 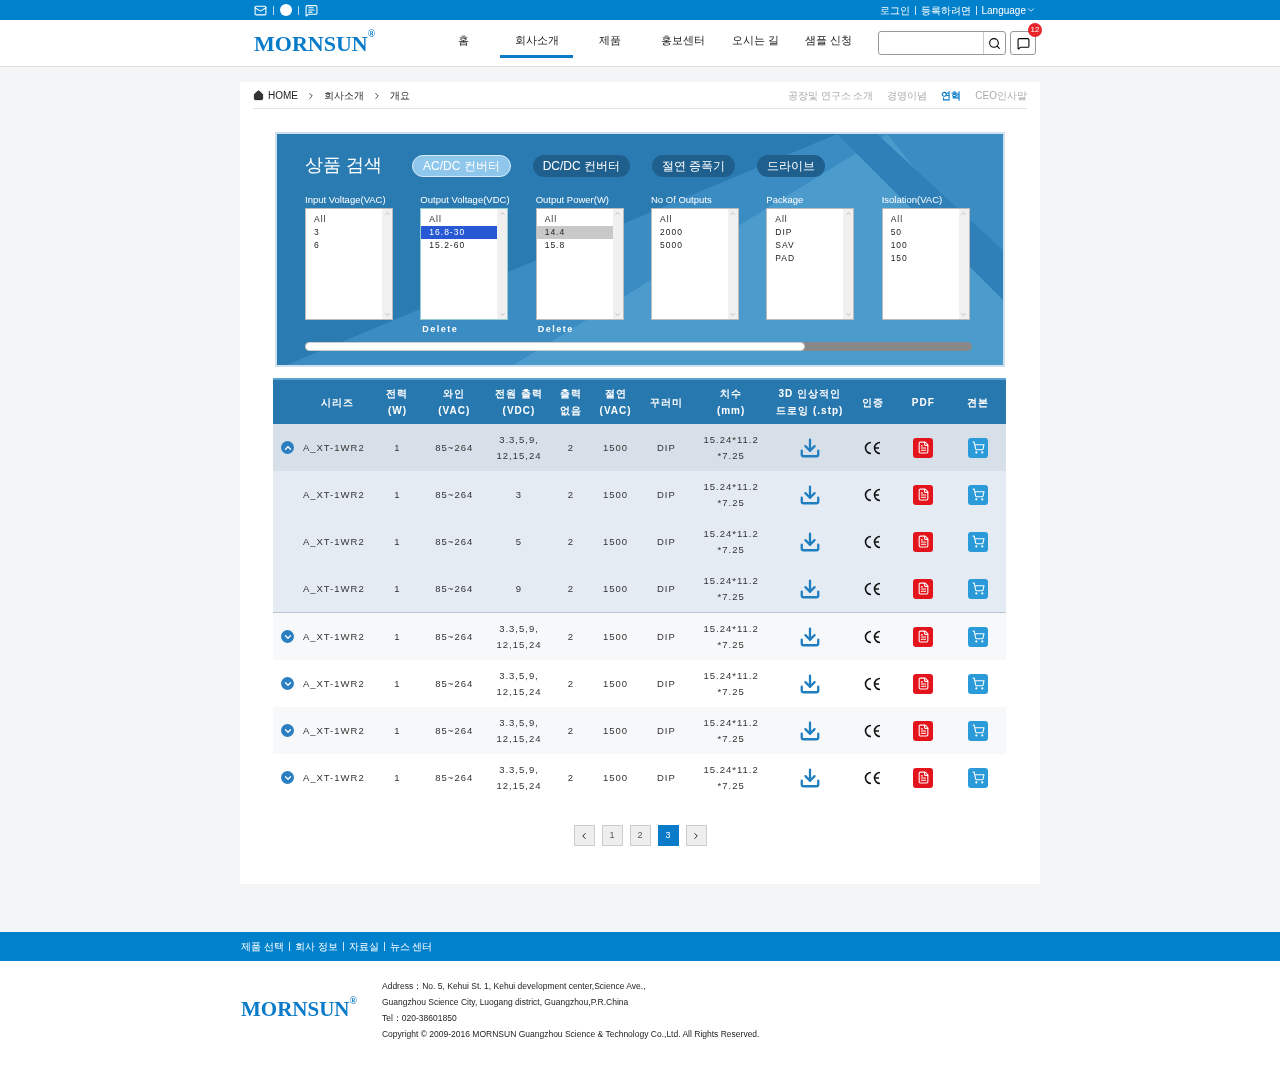 I want to click on nav-item: 오시는 길, so click(x=756, y=43).